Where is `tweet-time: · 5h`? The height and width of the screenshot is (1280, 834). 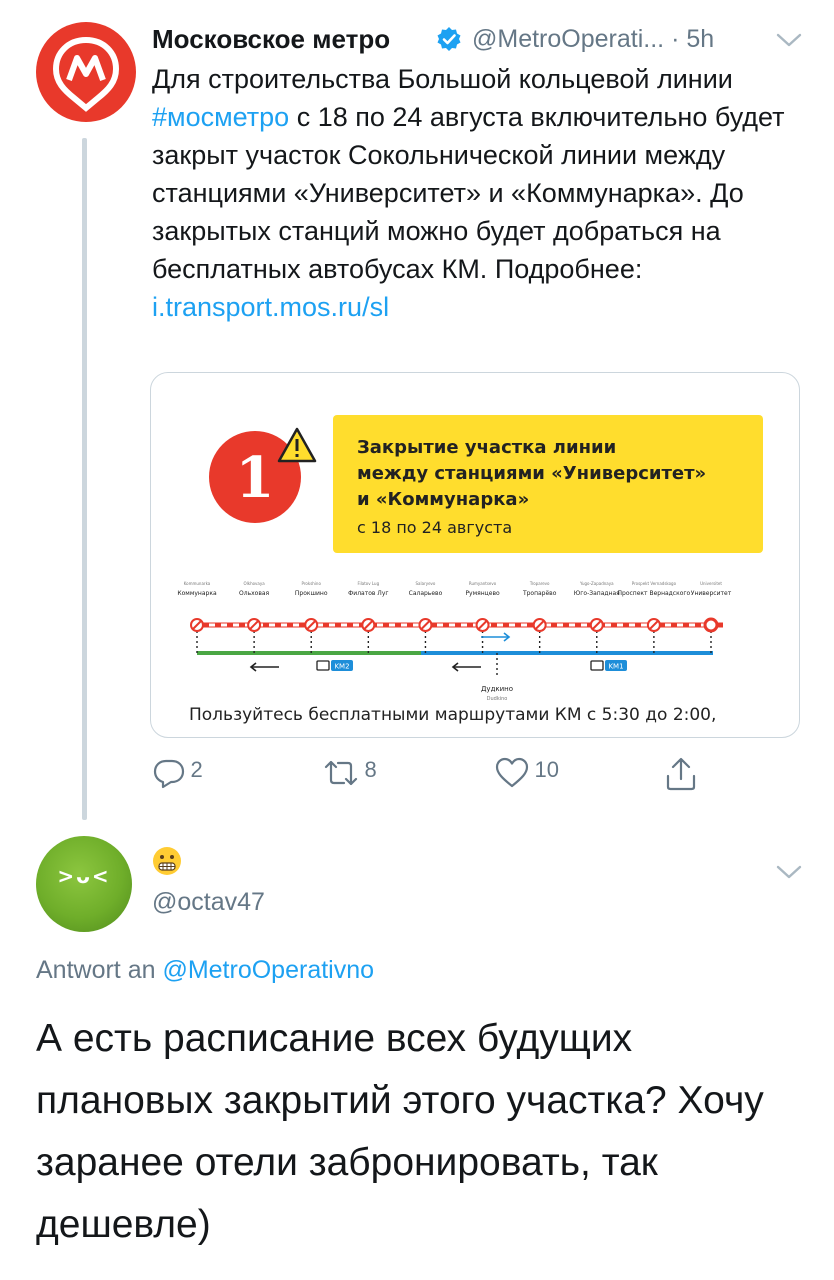
tweet-time: · 5h is located at coordinates (693, 39).